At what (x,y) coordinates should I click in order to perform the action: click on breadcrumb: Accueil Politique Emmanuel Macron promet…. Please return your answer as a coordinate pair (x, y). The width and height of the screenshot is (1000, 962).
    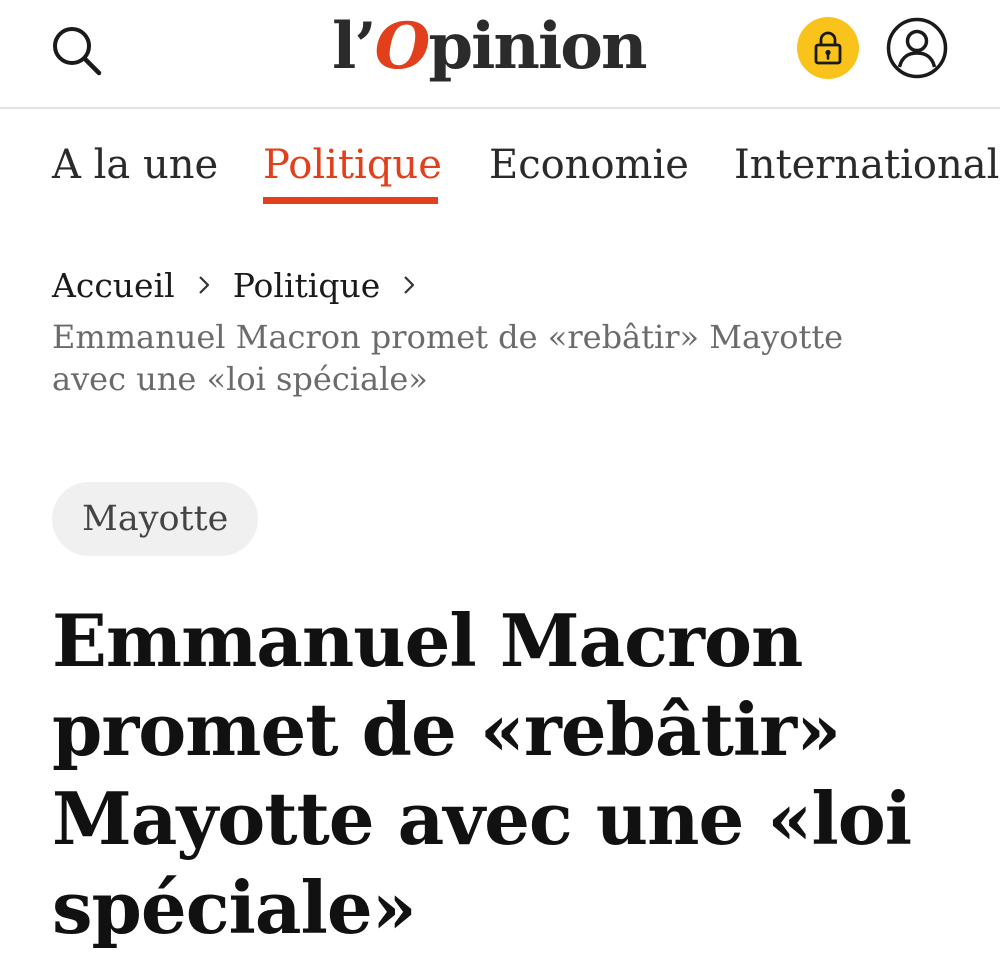
    Looking at the image, I should click on (502, 331).